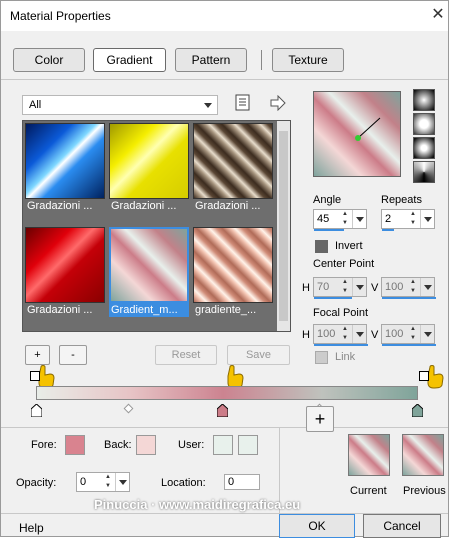 This screenshot has width=449, height=538. What do you see at coordinates (35, 376) in the screenshot?
I see `fore-marker-icon` at bounding box center [35, 376].